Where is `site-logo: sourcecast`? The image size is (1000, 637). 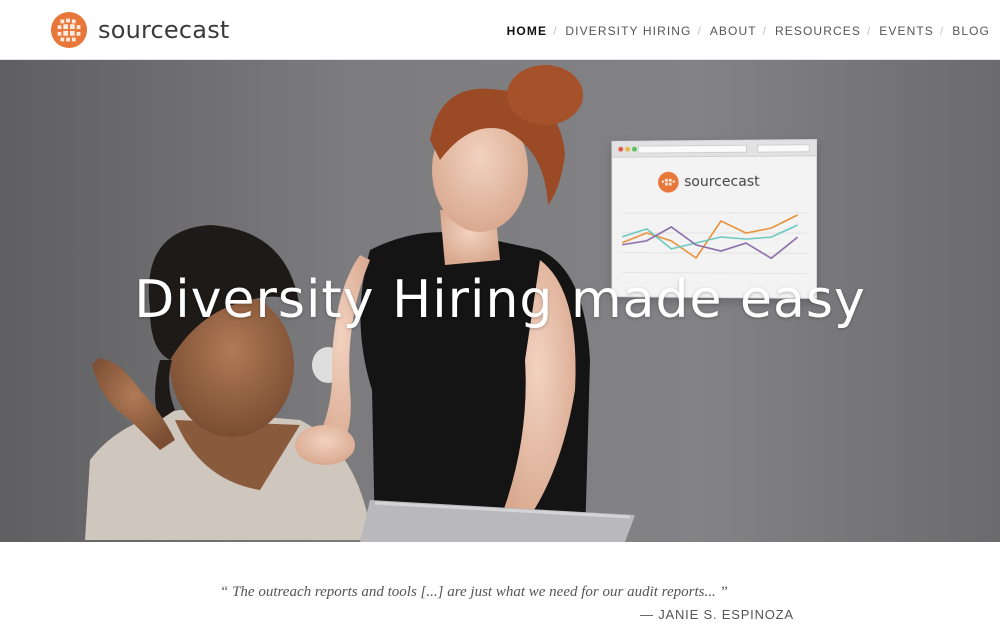 site-logo: sourcecast is located at coordinates (140, 30).